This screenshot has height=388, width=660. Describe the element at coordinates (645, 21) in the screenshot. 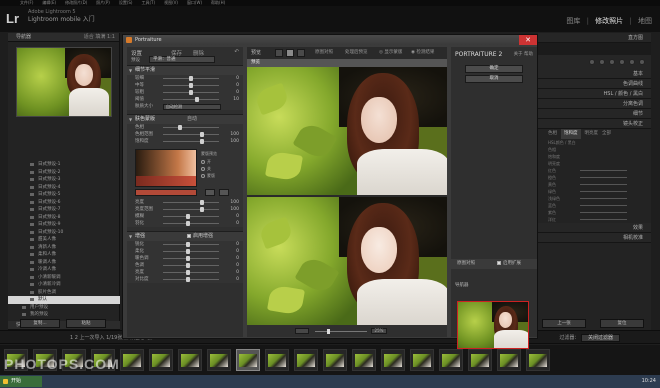

I see `module-map: 地图` at that location.